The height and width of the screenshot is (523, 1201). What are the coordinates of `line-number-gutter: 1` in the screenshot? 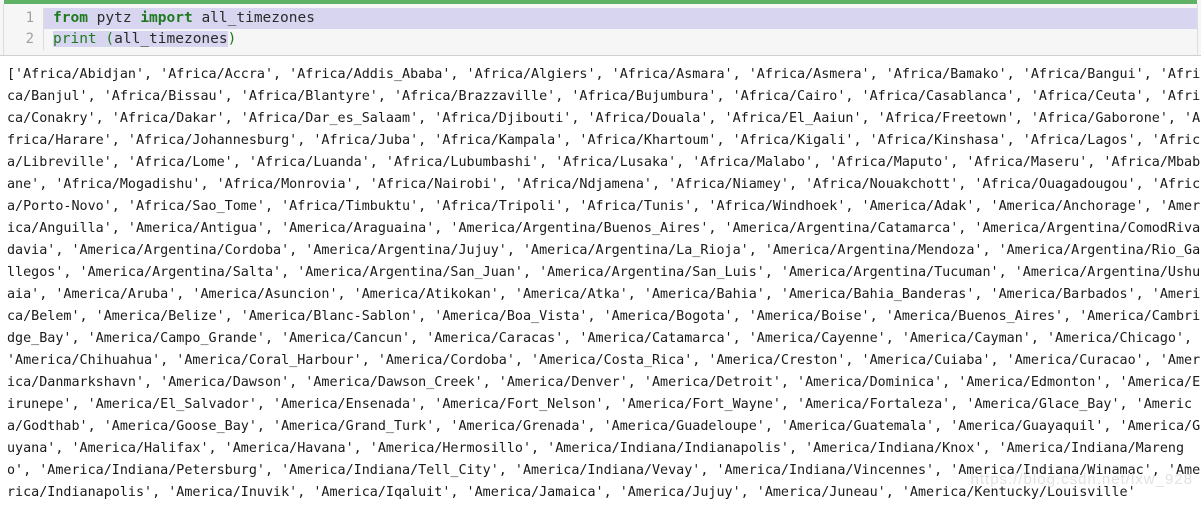 It's located at (24, 18).